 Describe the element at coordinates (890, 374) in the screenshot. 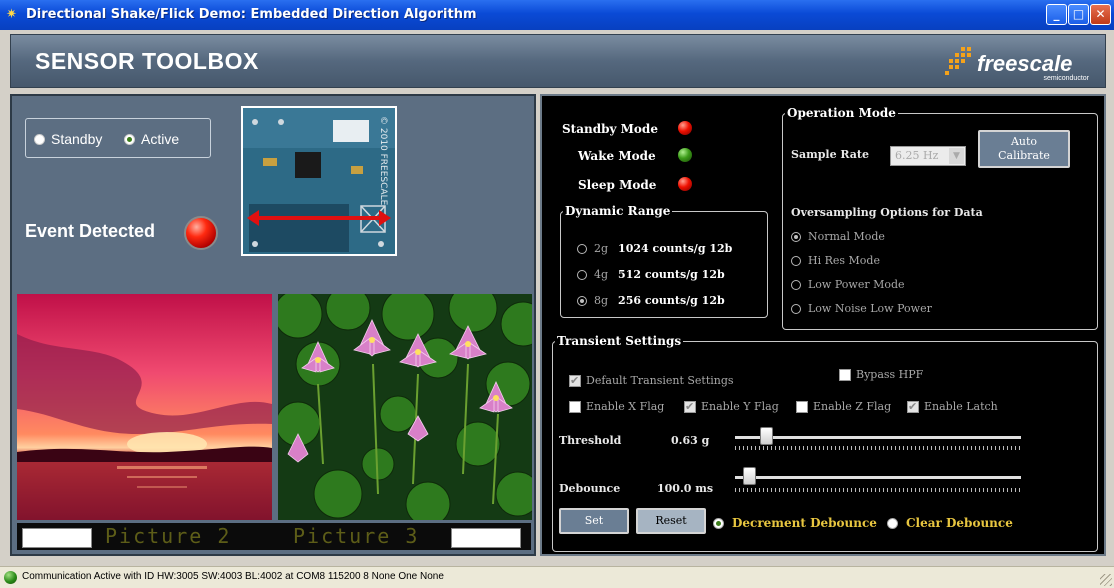

I see `bypass-hpf-label: Bypass HPF` at that location.